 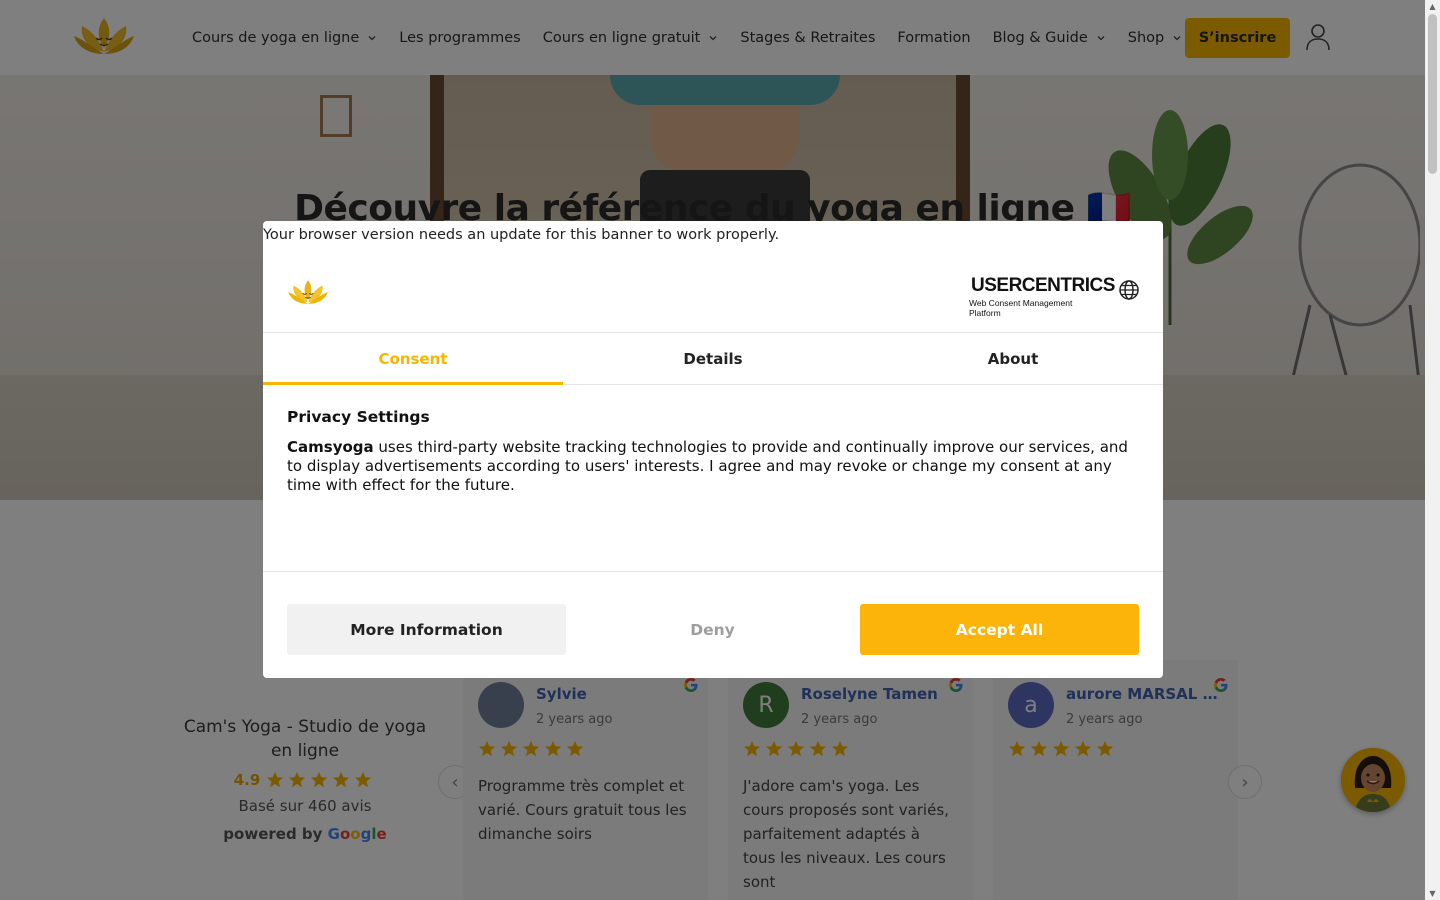 What do you see at coordinates (999, 629) in the screenshot?
I see `accept-all-button: Accept All` at bounding box center [999, 629].